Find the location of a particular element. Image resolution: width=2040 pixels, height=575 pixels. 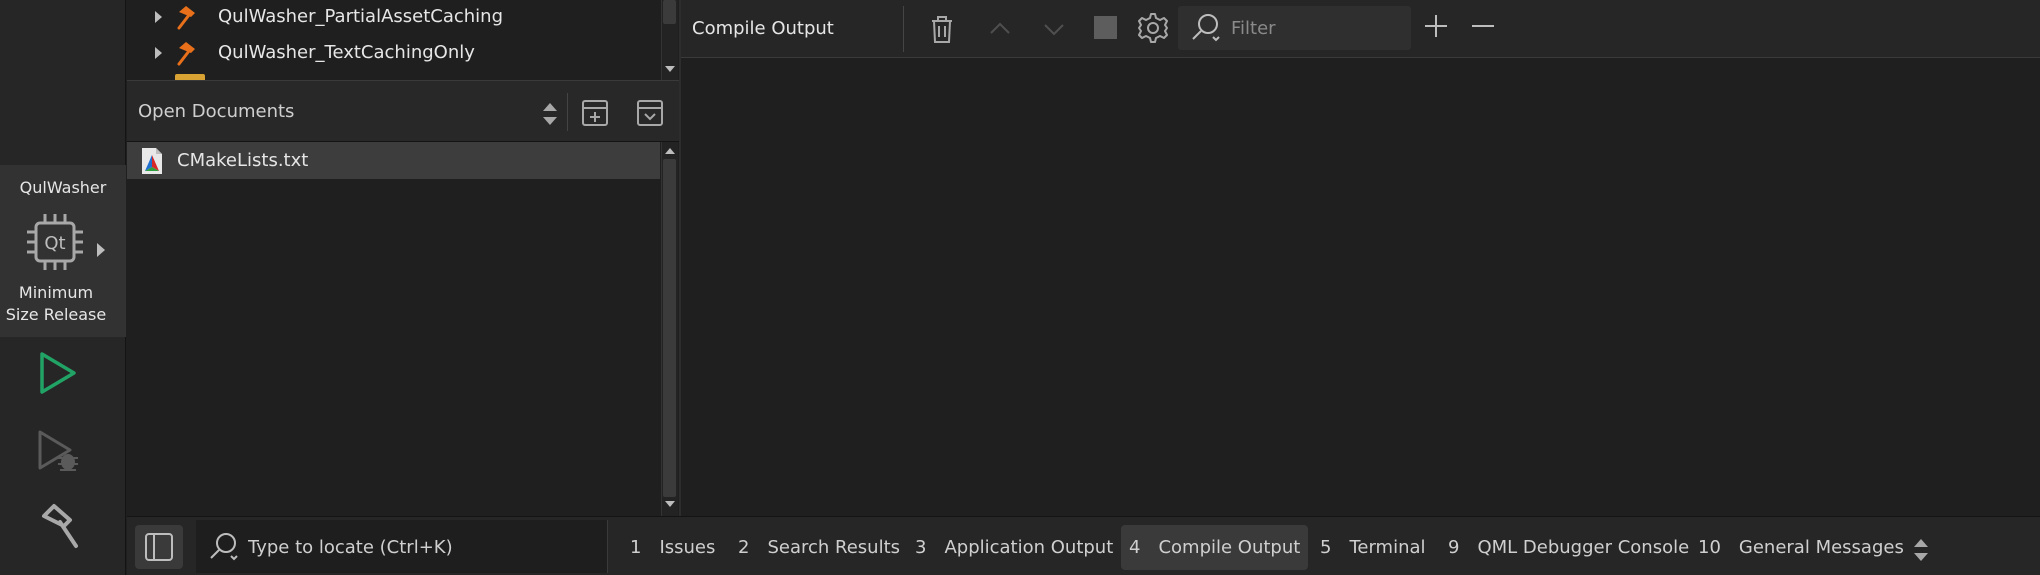

cmake-file-icon is located at coordinates (152, 161).